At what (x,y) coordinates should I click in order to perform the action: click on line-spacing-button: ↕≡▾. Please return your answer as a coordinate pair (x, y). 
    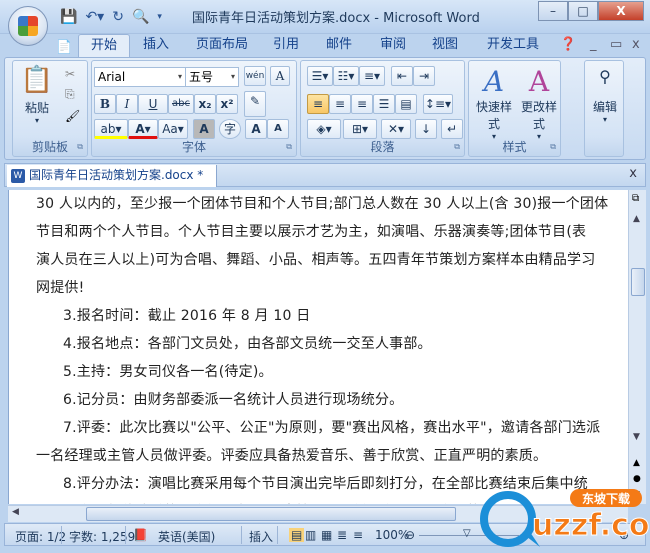
    Looking at the image, I should click on (438, 104).